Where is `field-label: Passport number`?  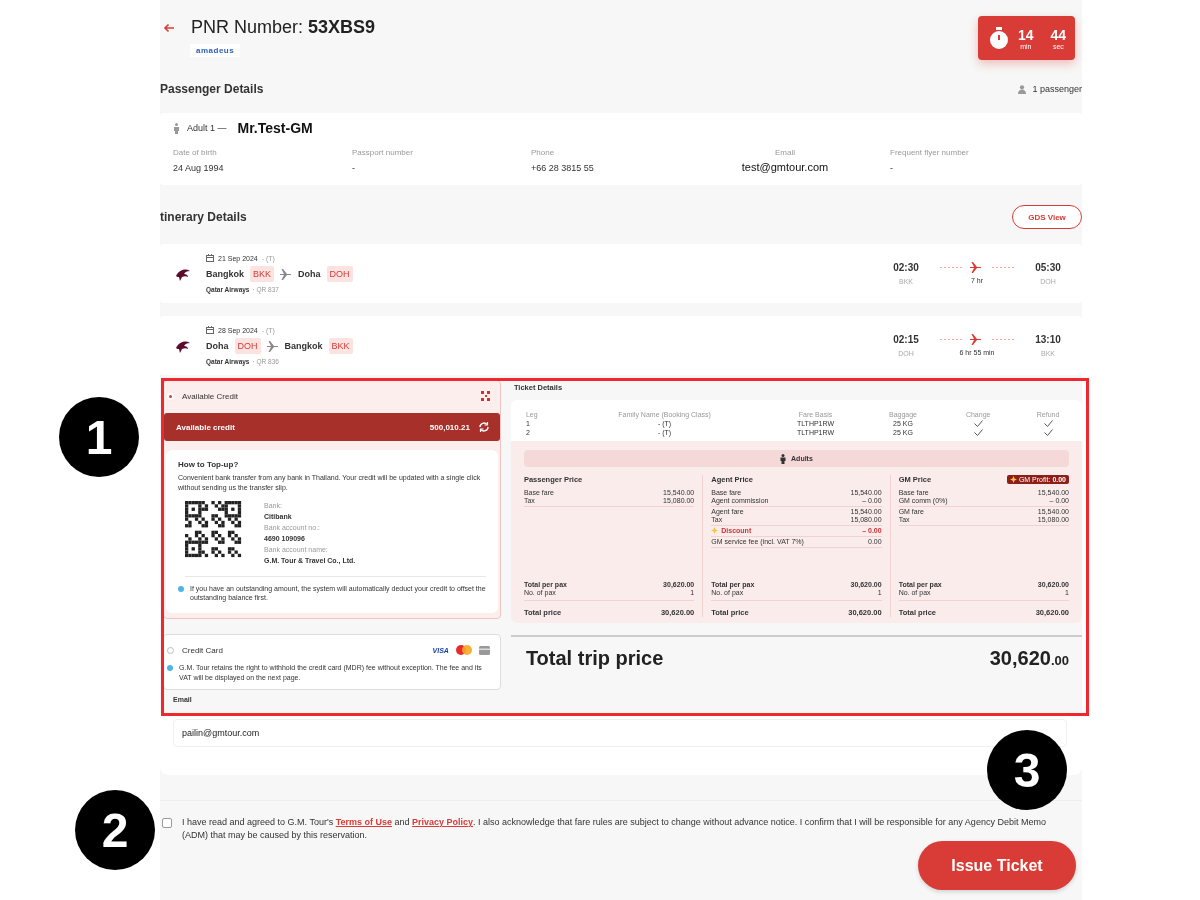 field-label: Passport number is located at coordinates (383, 152).